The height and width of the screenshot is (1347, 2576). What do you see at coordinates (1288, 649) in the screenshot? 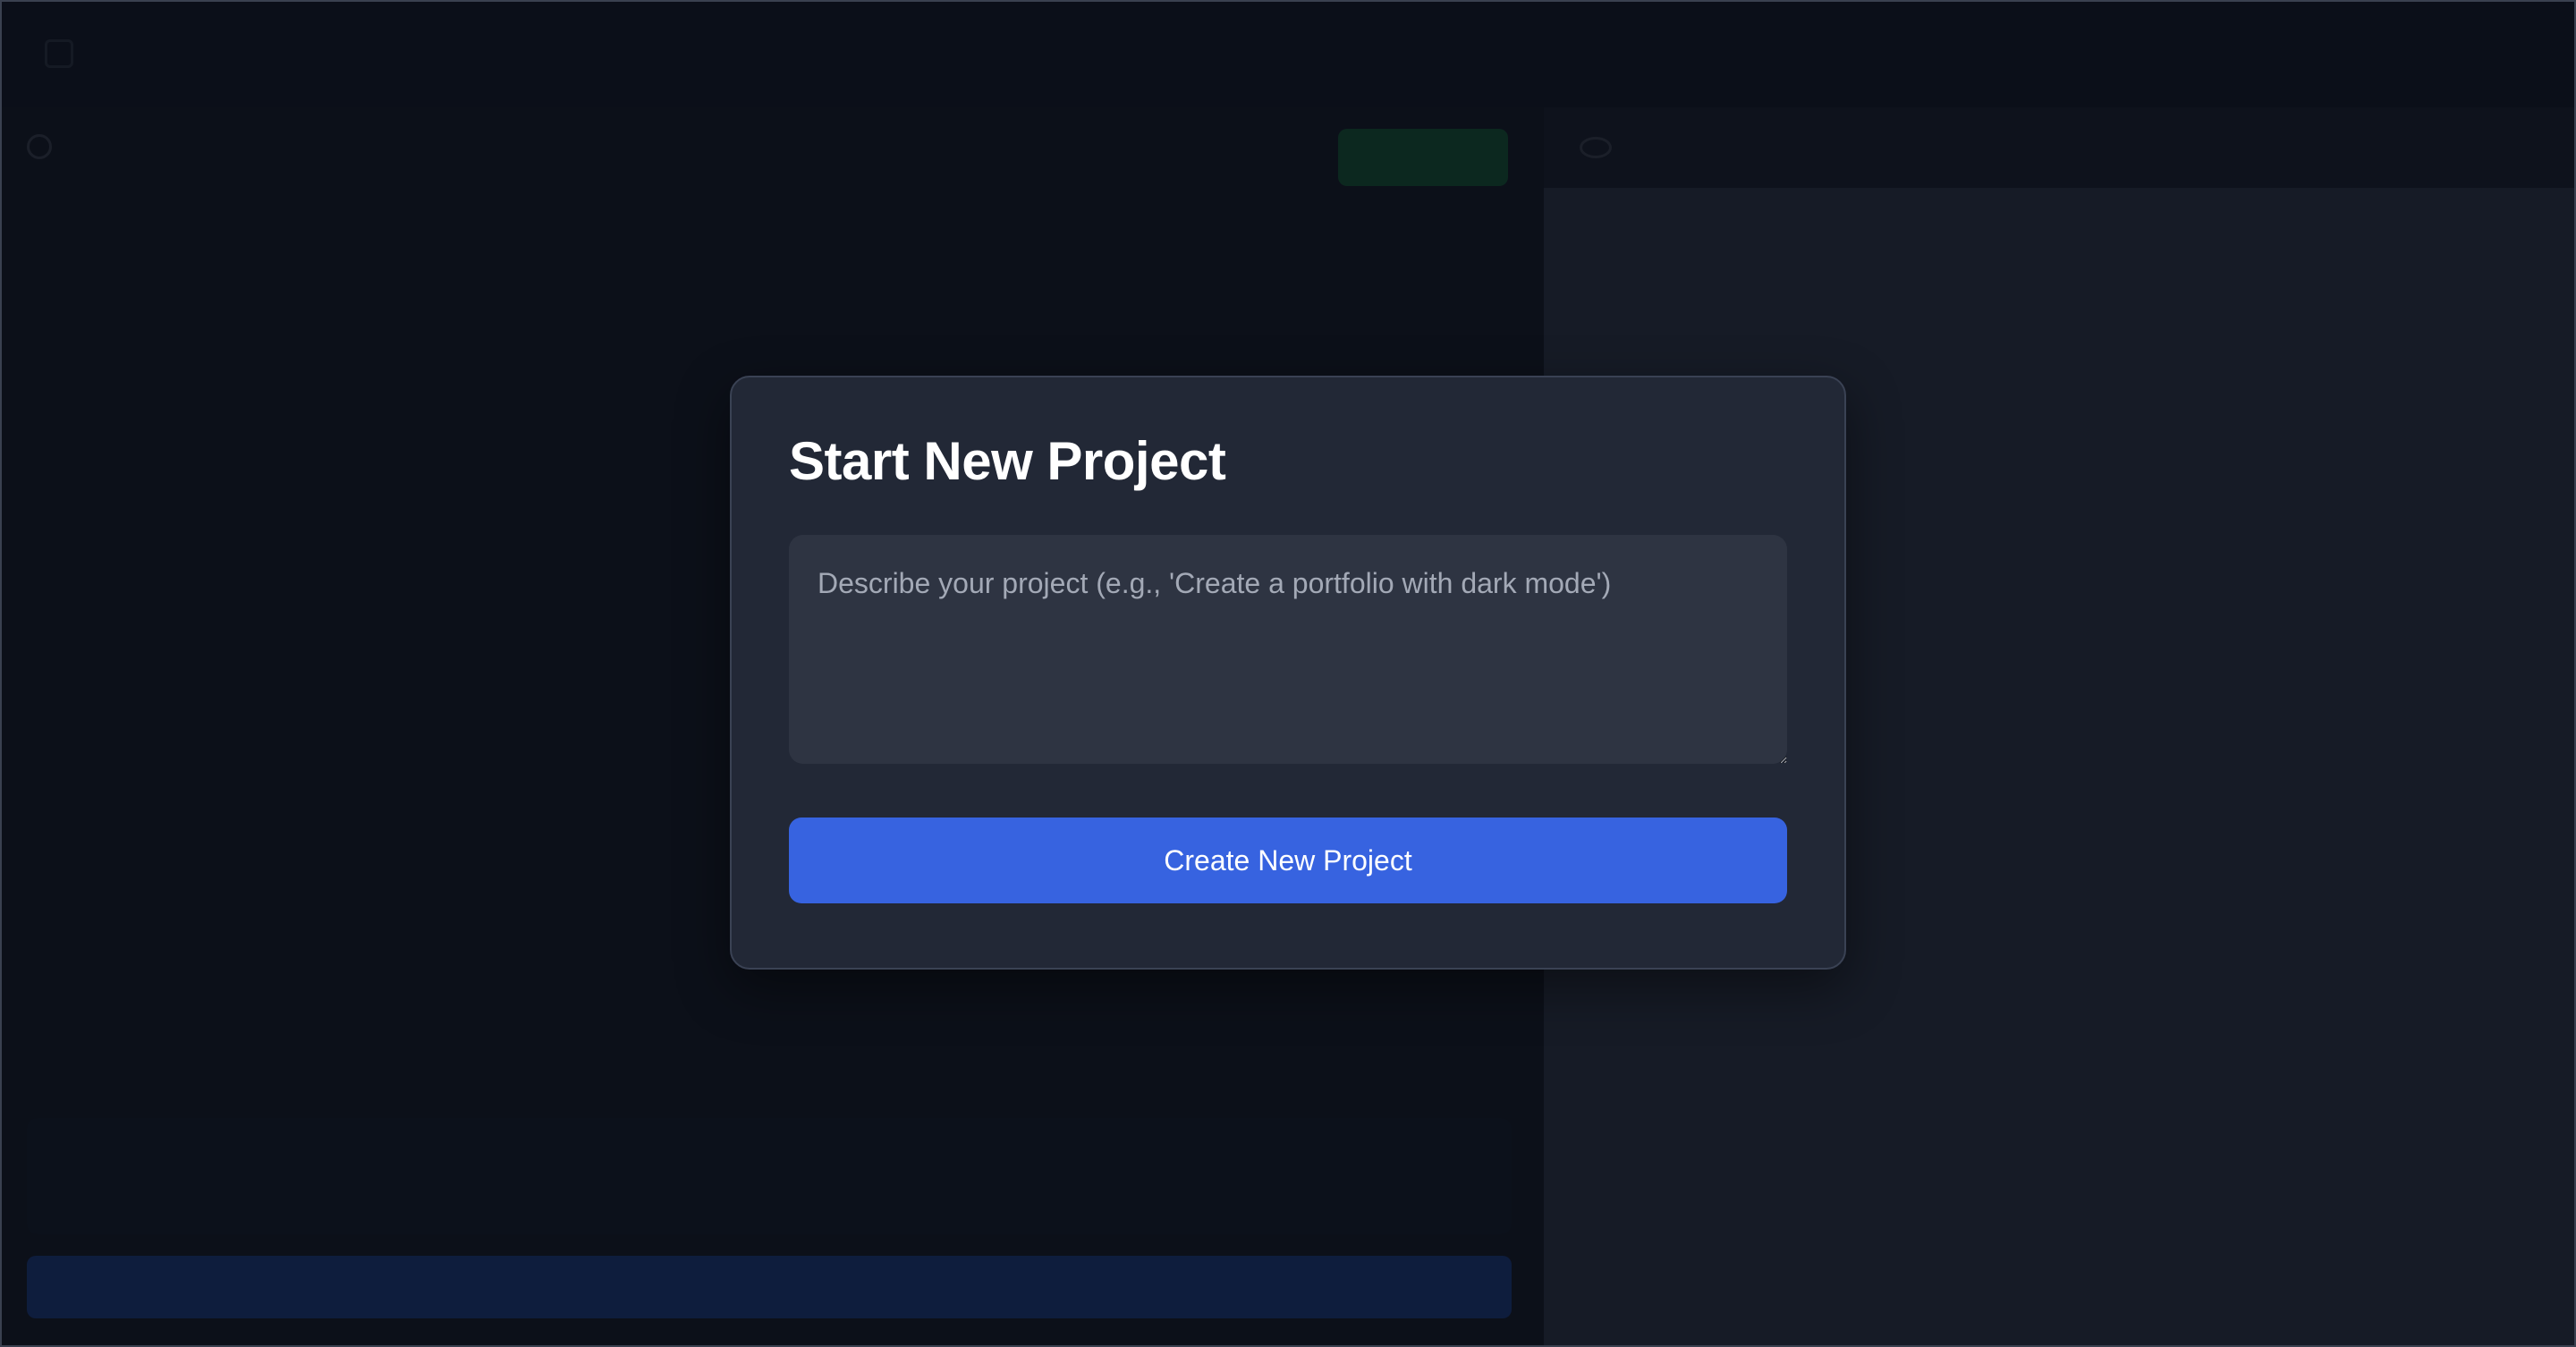
I see `project-description-input` at bounding box center [1288, 649].